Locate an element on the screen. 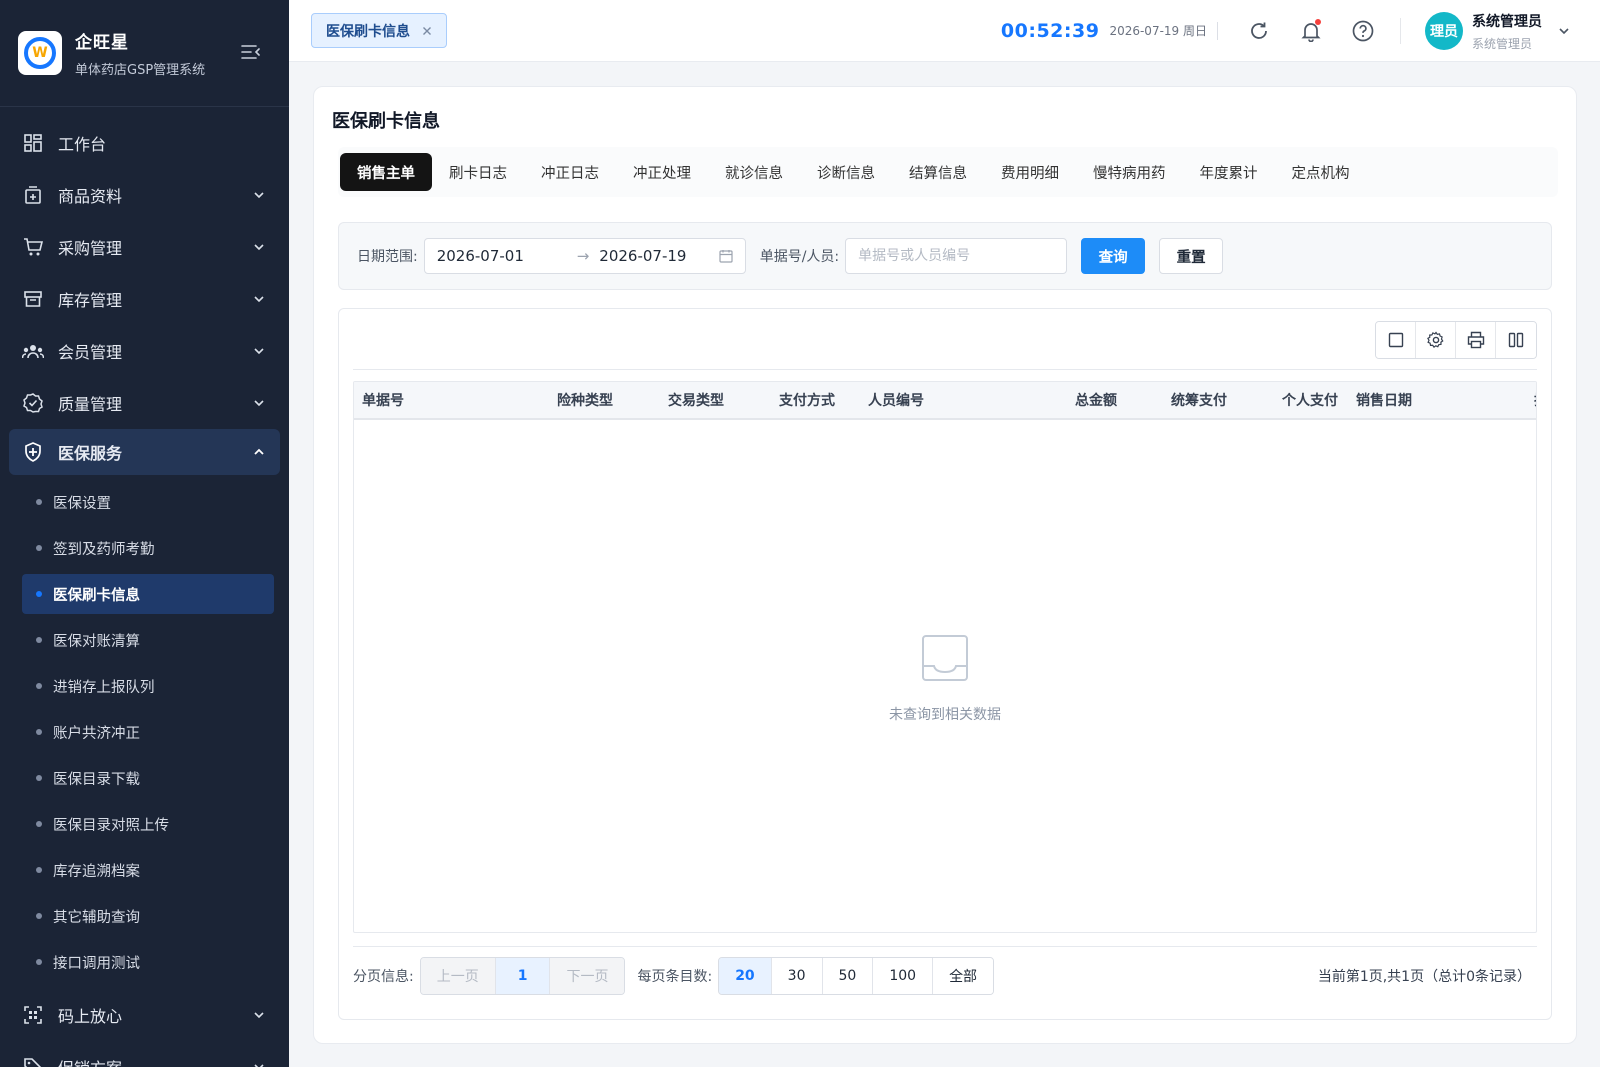  square-icon is located at coordinates (1395, 340).